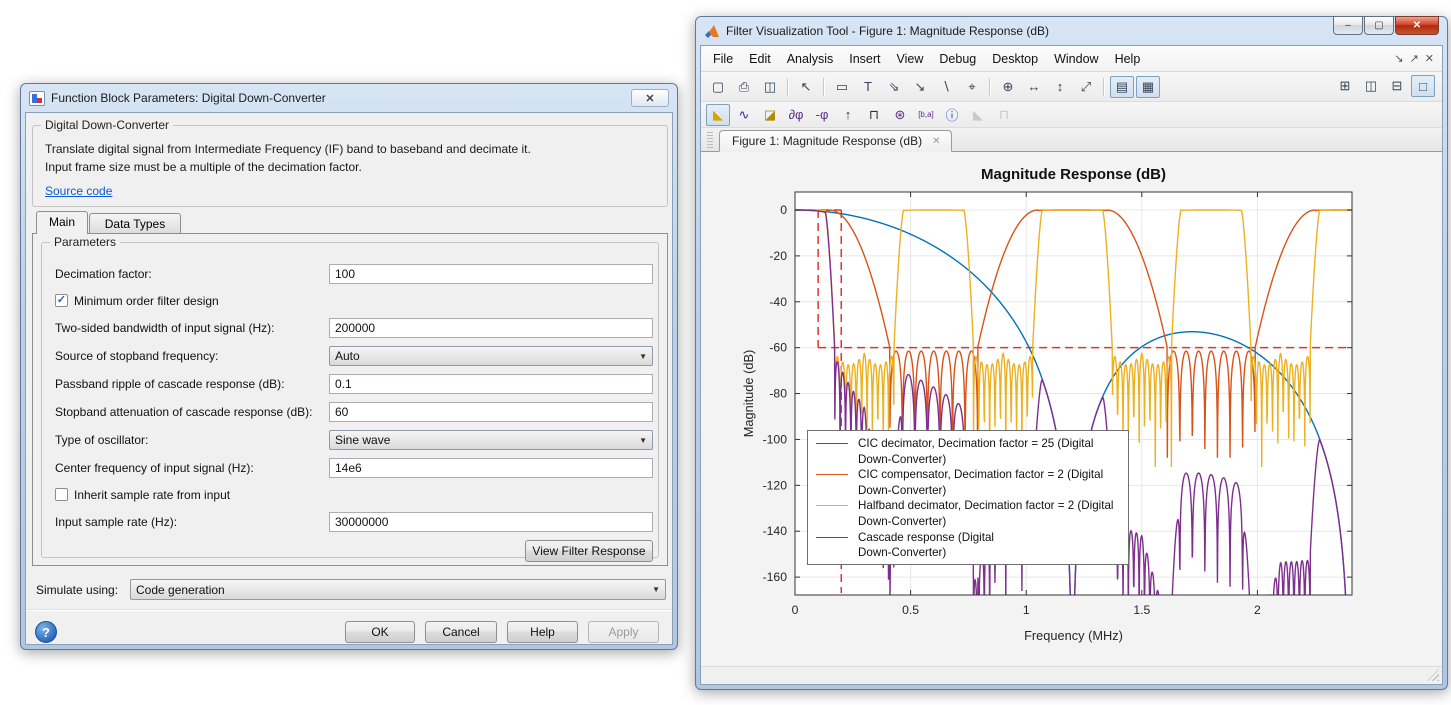  Describe the element at coordinates (910, 59) in the screenshot. I see `menu-view: View` at that location.